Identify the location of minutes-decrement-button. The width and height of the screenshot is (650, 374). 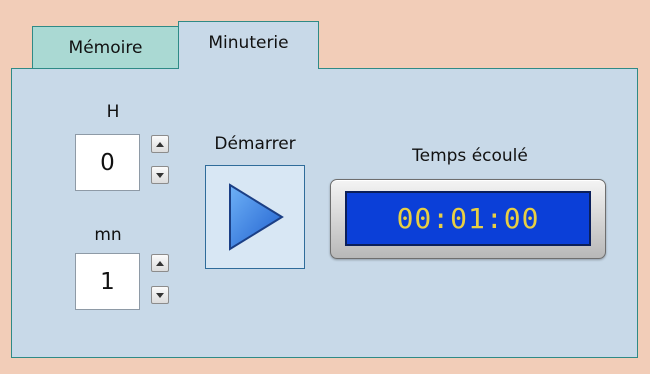
(160, 295).